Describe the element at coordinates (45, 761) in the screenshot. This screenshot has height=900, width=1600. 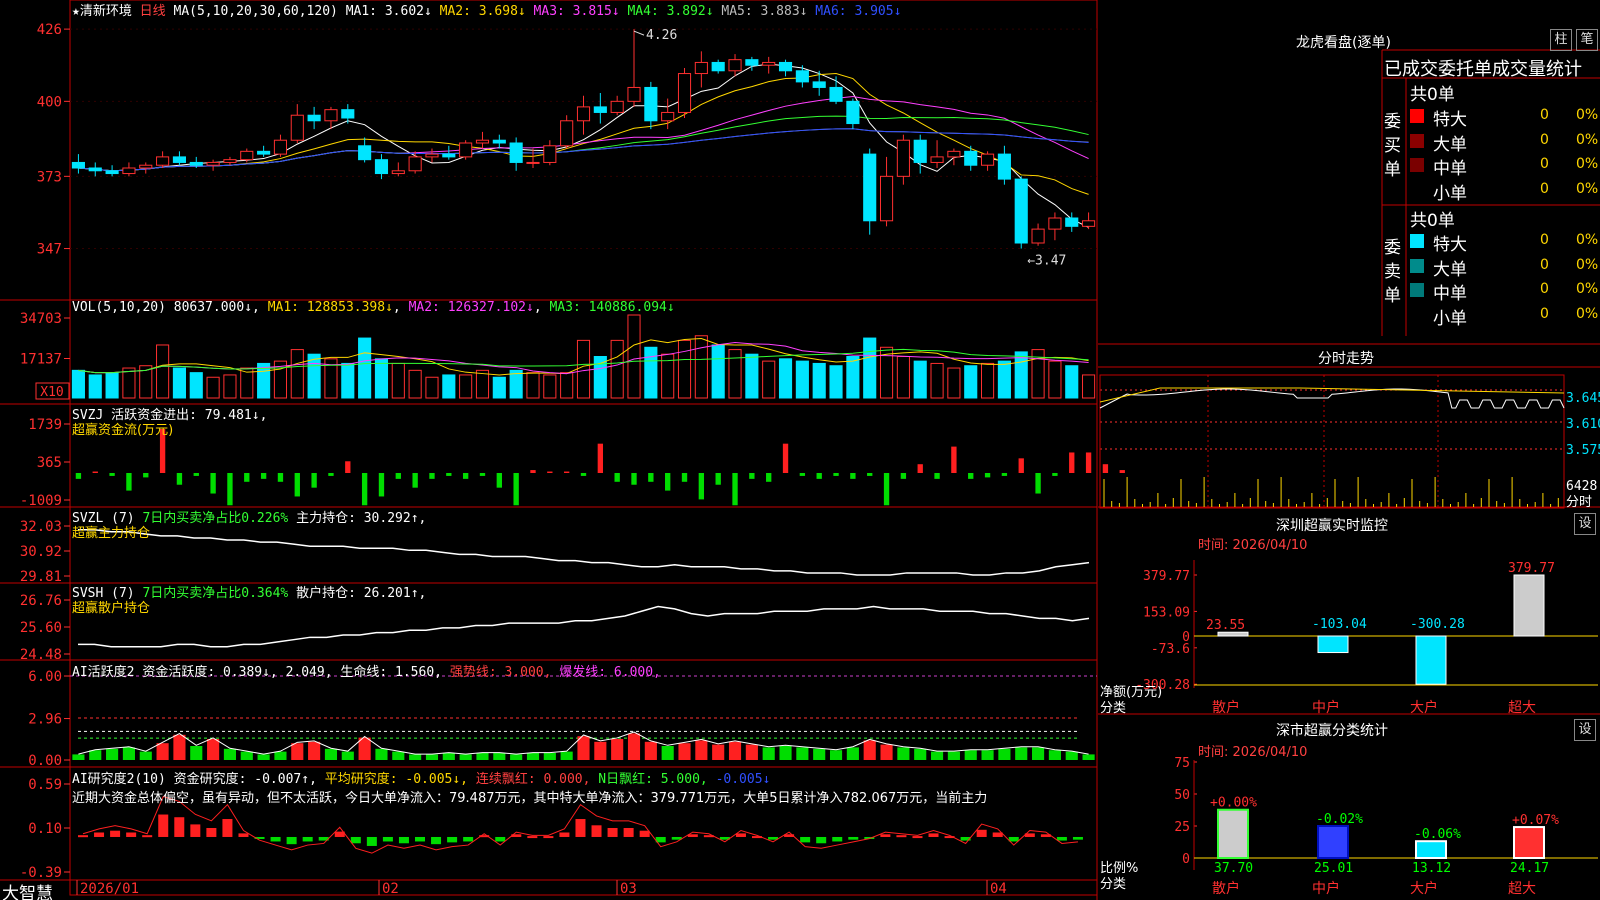
I see `ai1-axis-label: 0.00` at that location.